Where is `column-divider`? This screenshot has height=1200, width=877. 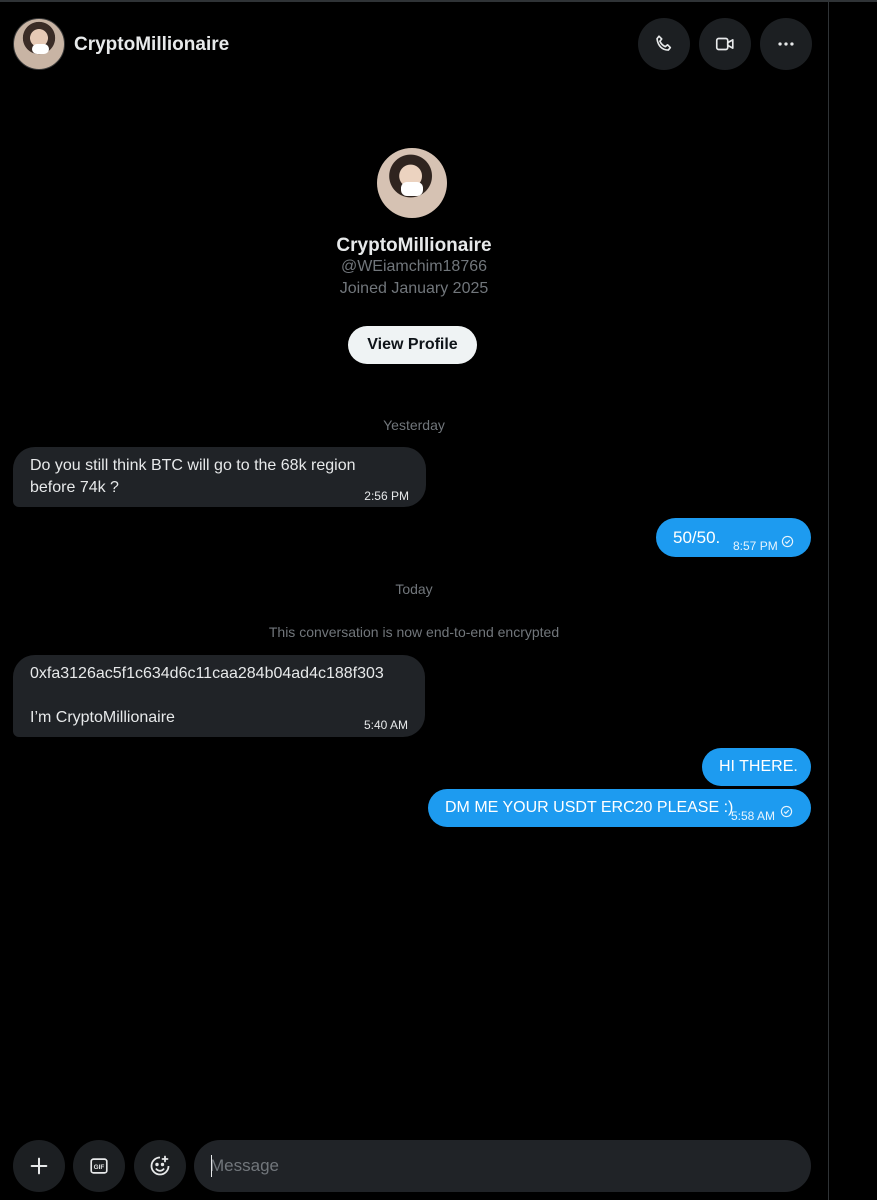 column-divider is located at coordinates (828, 600).